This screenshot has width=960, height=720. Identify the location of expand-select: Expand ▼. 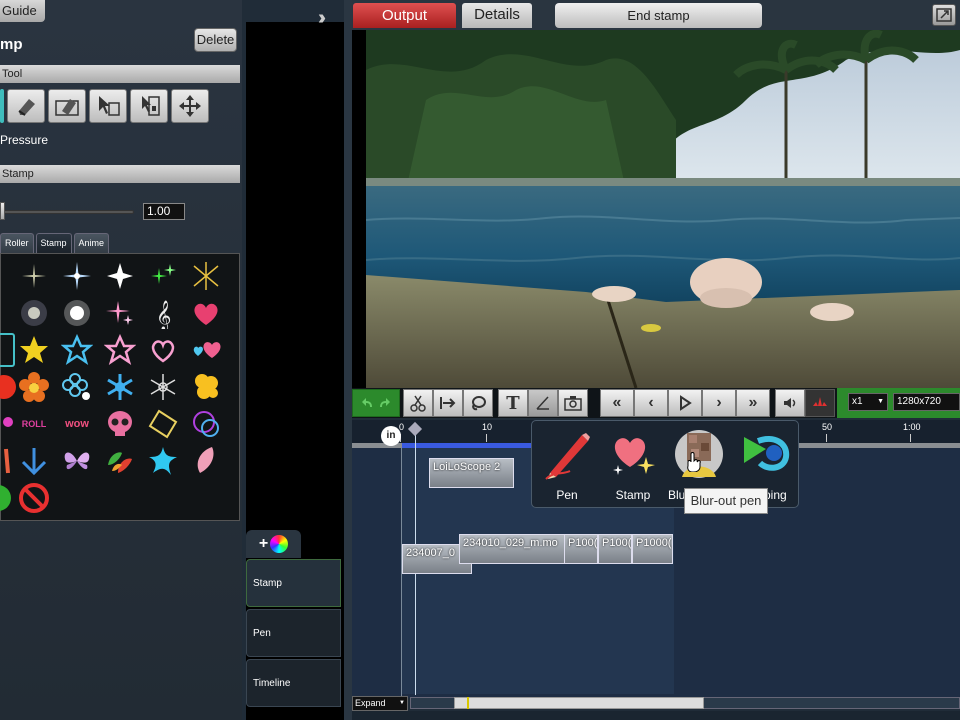
(380, 703).